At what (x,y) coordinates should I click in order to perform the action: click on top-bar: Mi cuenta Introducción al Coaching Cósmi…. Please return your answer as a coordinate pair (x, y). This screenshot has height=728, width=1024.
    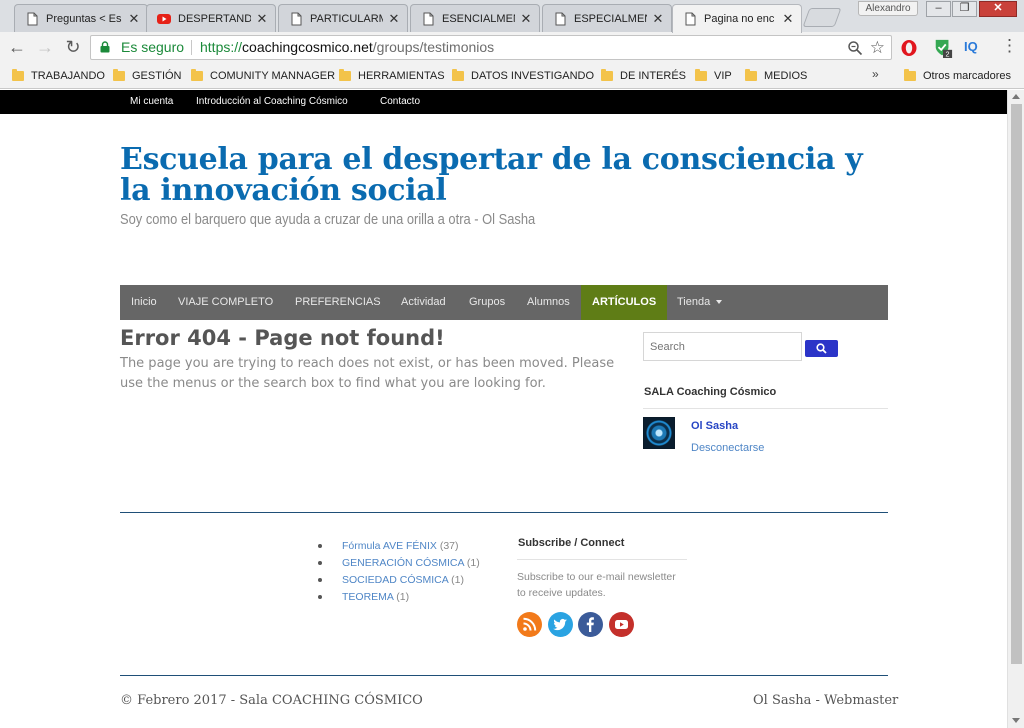
    Looking at the image, I should click on (503, 102).